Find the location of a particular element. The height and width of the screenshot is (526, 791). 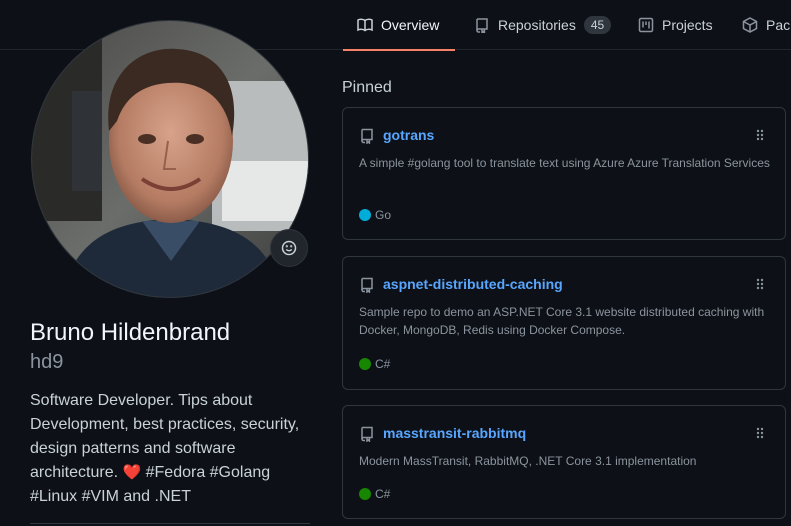

smiley-icon is located at coordinates (289, 248).